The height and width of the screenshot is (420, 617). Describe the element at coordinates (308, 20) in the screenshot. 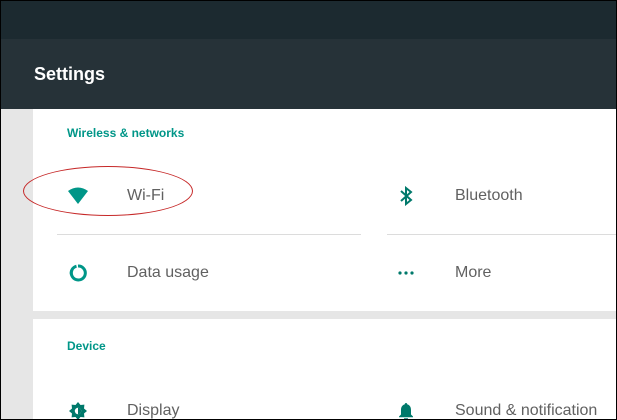

I see `status-bar` at that location.